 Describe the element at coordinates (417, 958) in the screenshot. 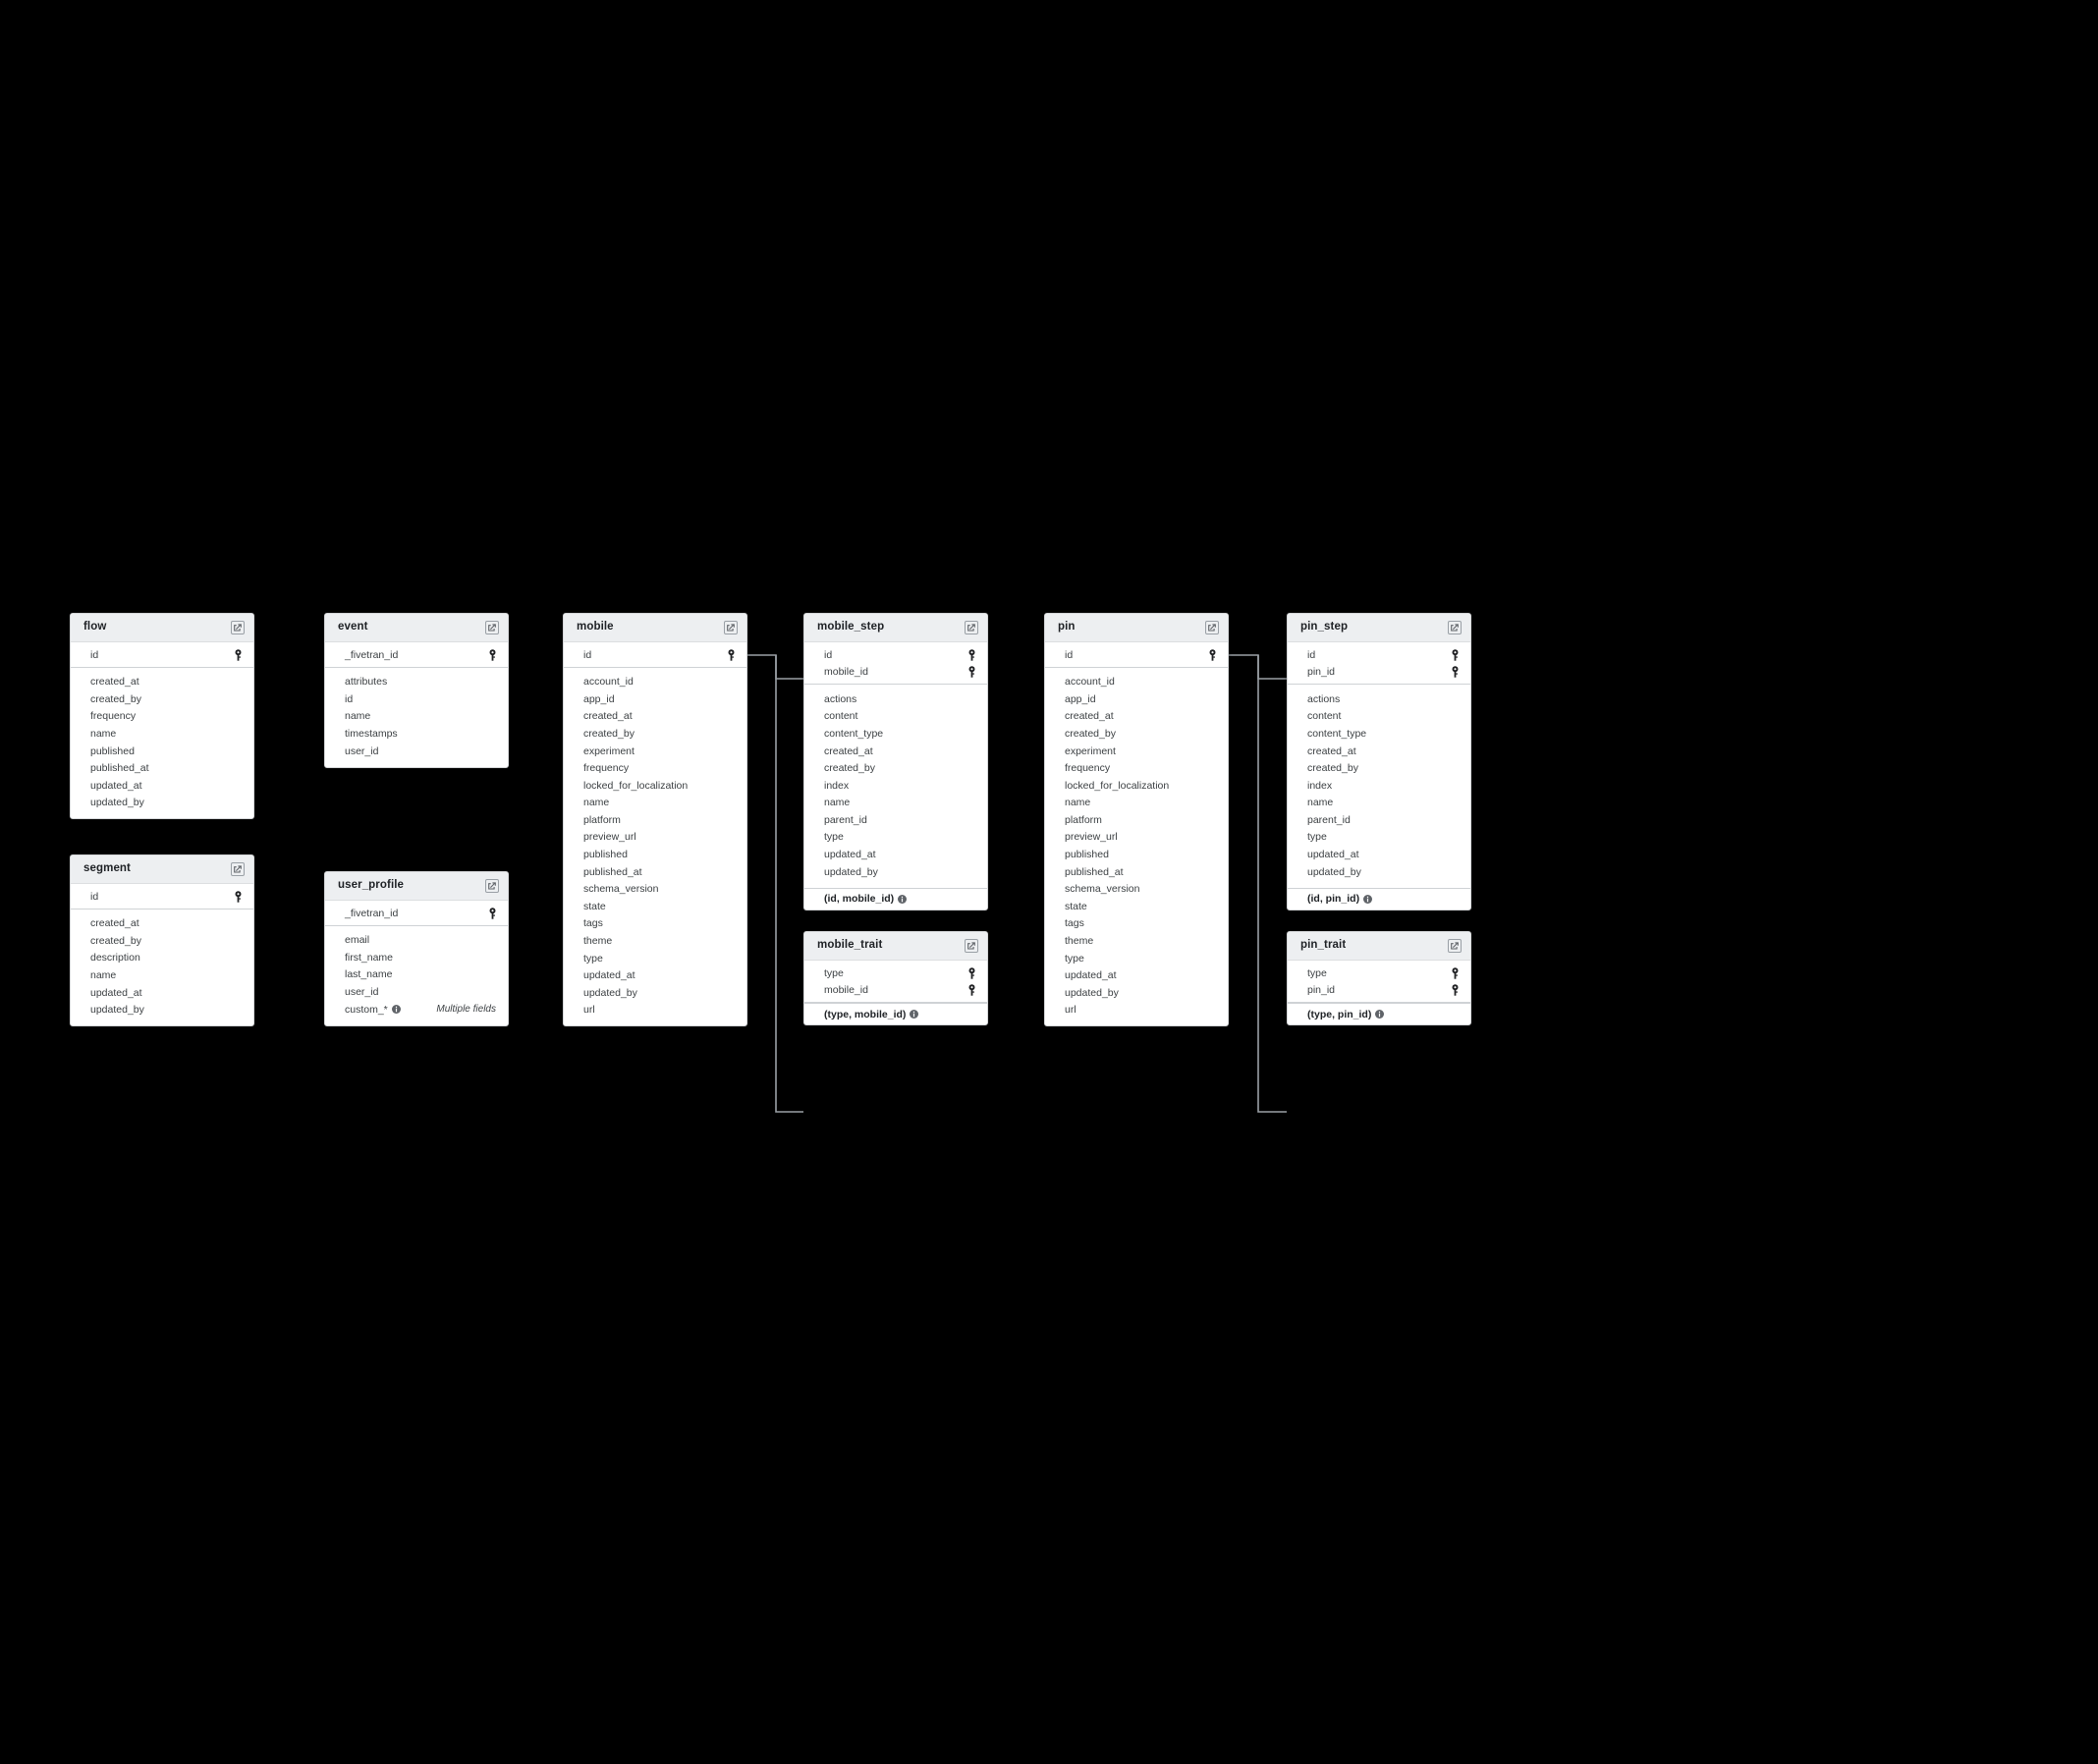

I see `field-row: first_name` at that location.